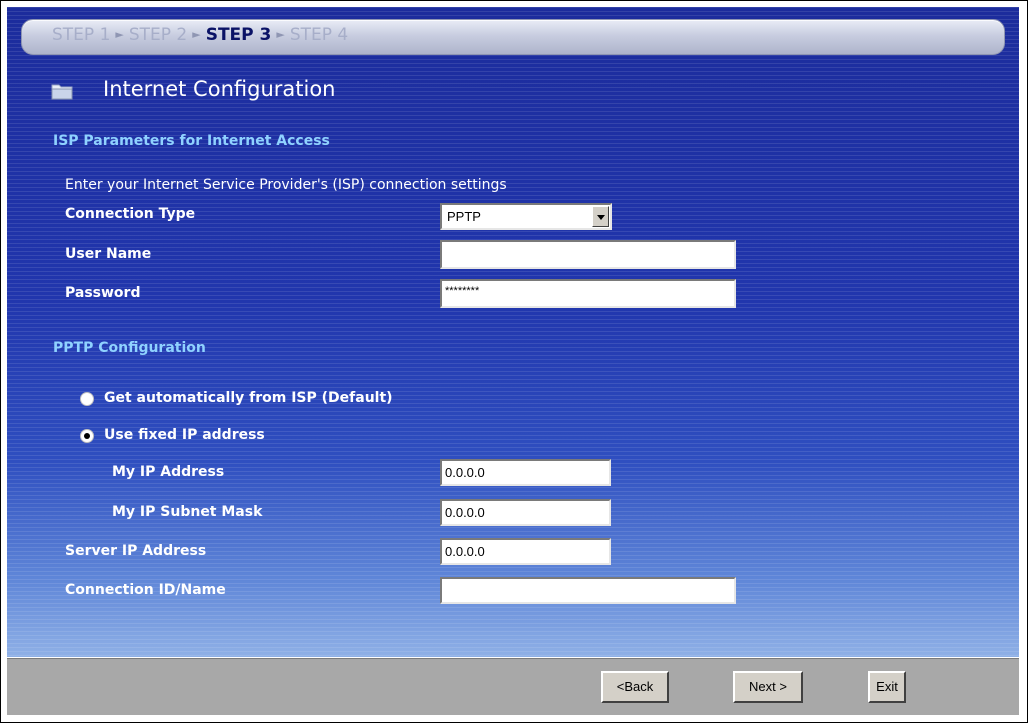 Image resolution: width=1028 pixels, height=723 pixels. Describe the element at coordinates (319, 35) in the screenshot. I see `step-4: STEP 4` at that location.